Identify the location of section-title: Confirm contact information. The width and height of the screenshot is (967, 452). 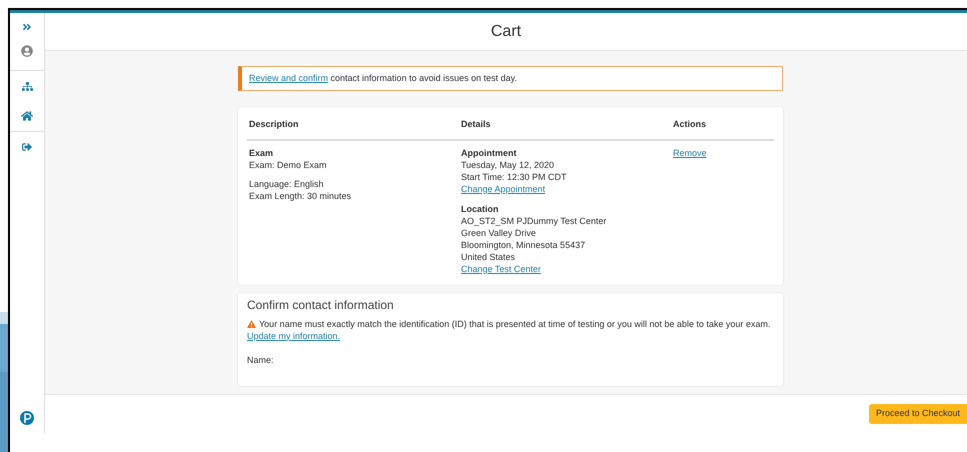
(320, 304).